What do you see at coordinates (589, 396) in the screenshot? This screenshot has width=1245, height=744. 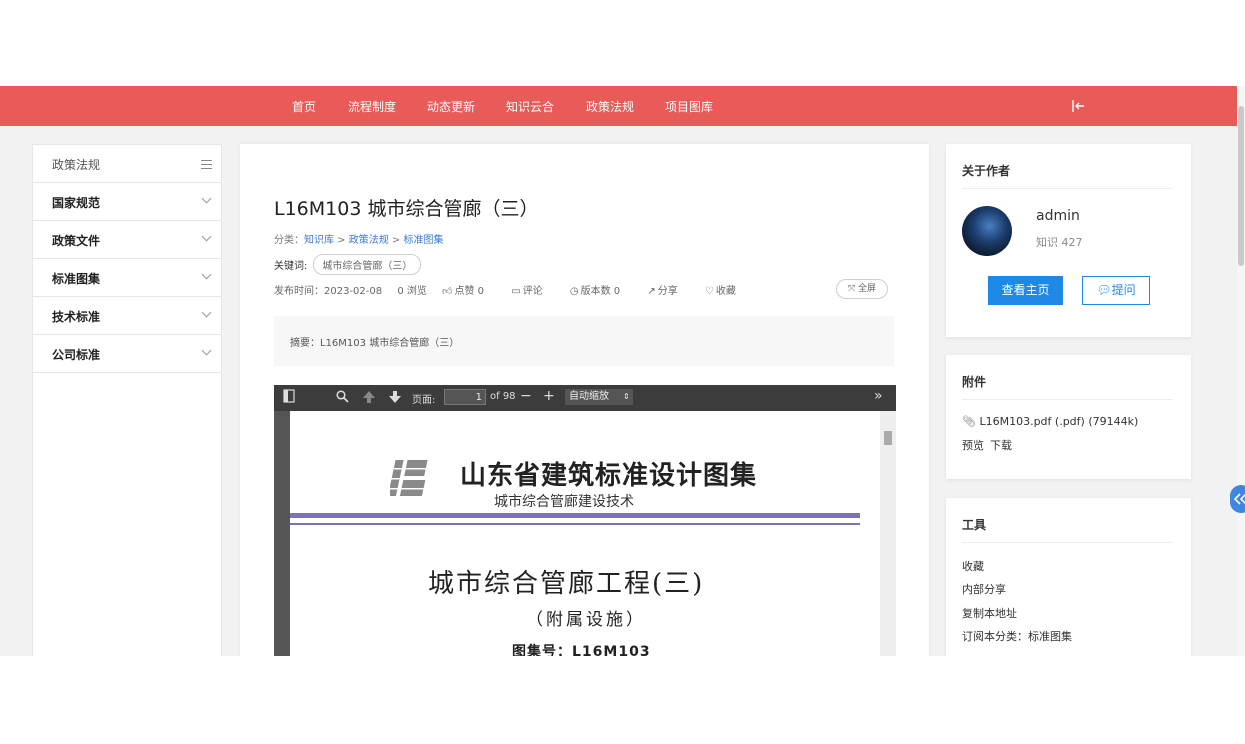 I see `zoom-value: 自动缩放` at bounding box center [589, 396].